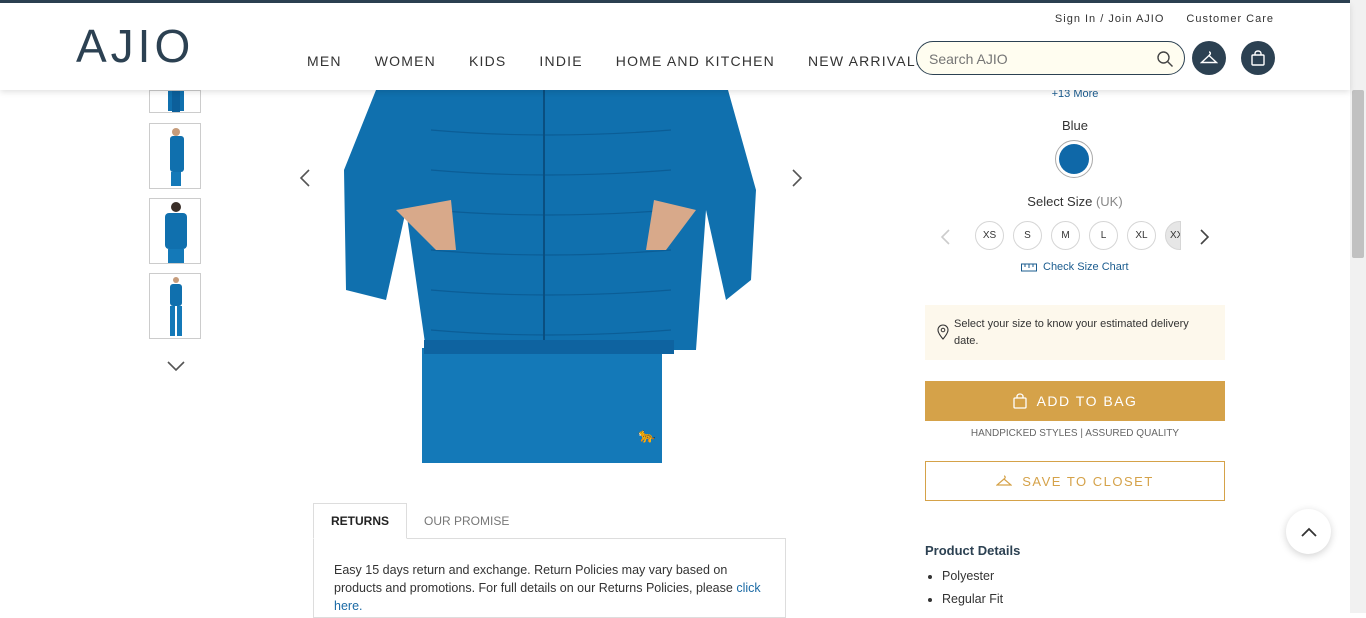 The image size is (1366, 618). Describe the element at coordinates (973, 550) in the screenshot. I see `product-details-heading: Product Details` at that location.